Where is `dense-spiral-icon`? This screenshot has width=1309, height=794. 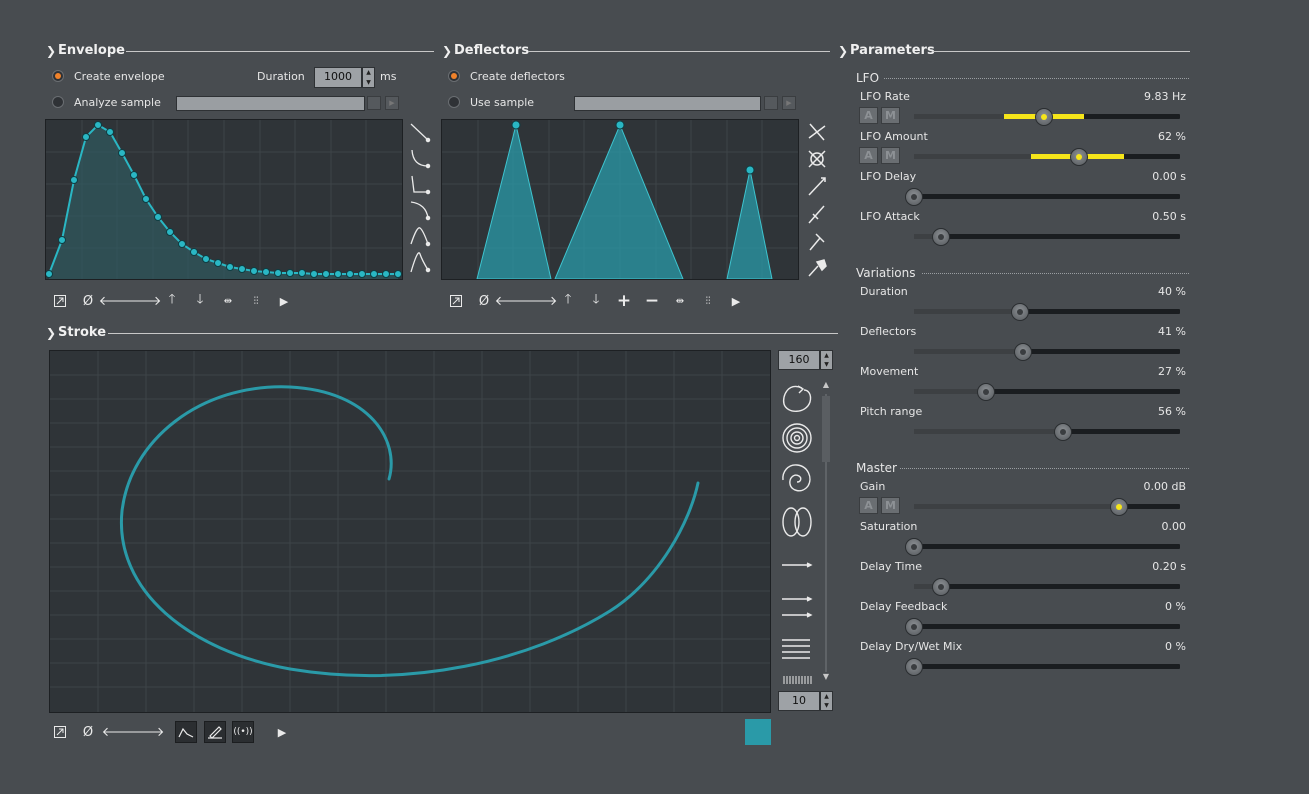
dense-spiral-icon is located at coordinates (797, 438).